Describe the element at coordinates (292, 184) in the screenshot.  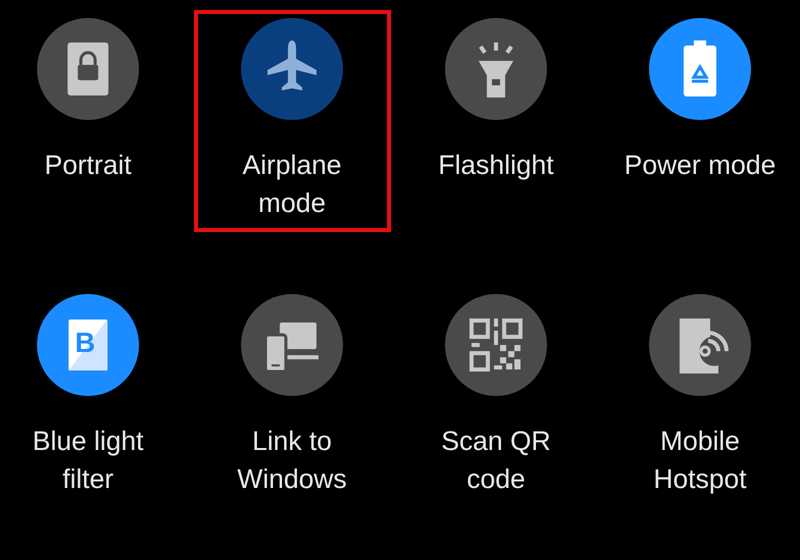
I see `tile-label: Airplane mode` at that location.